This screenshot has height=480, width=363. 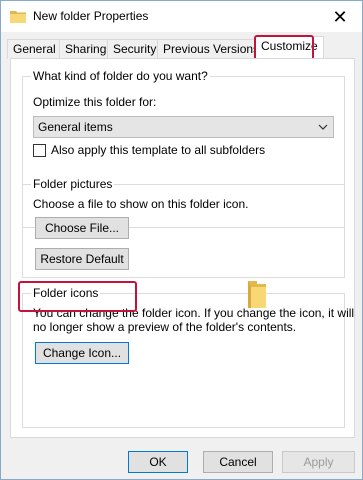 What do you see at coordinates (257, 294) in the screenshot?
I see `folder-preview-icon` at bounding box center [257, 294].